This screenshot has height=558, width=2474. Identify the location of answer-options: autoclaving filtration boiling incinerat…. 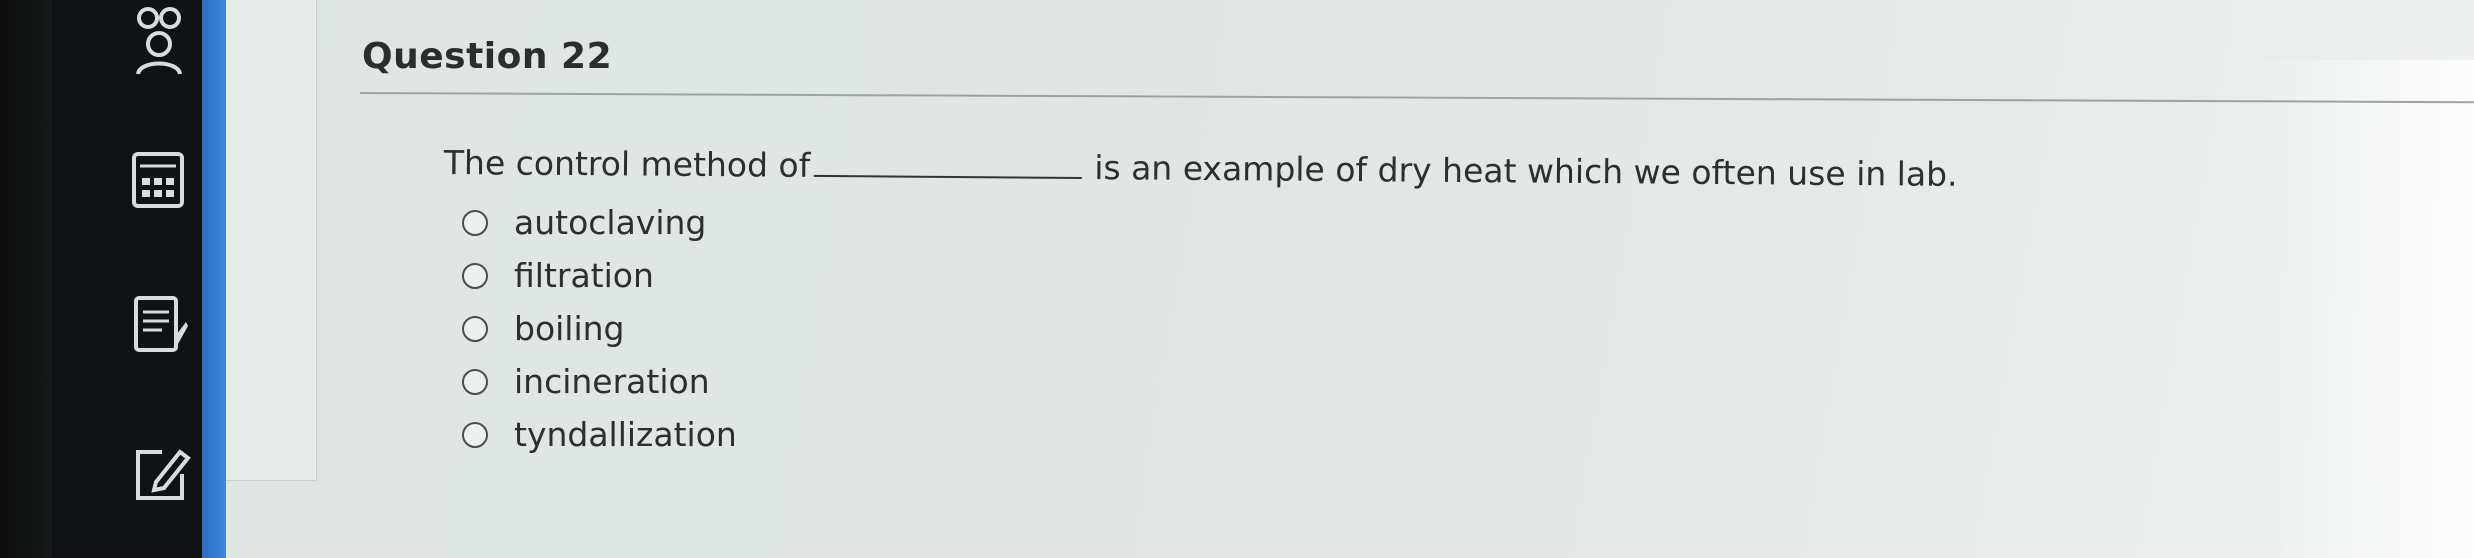
(599, 328).